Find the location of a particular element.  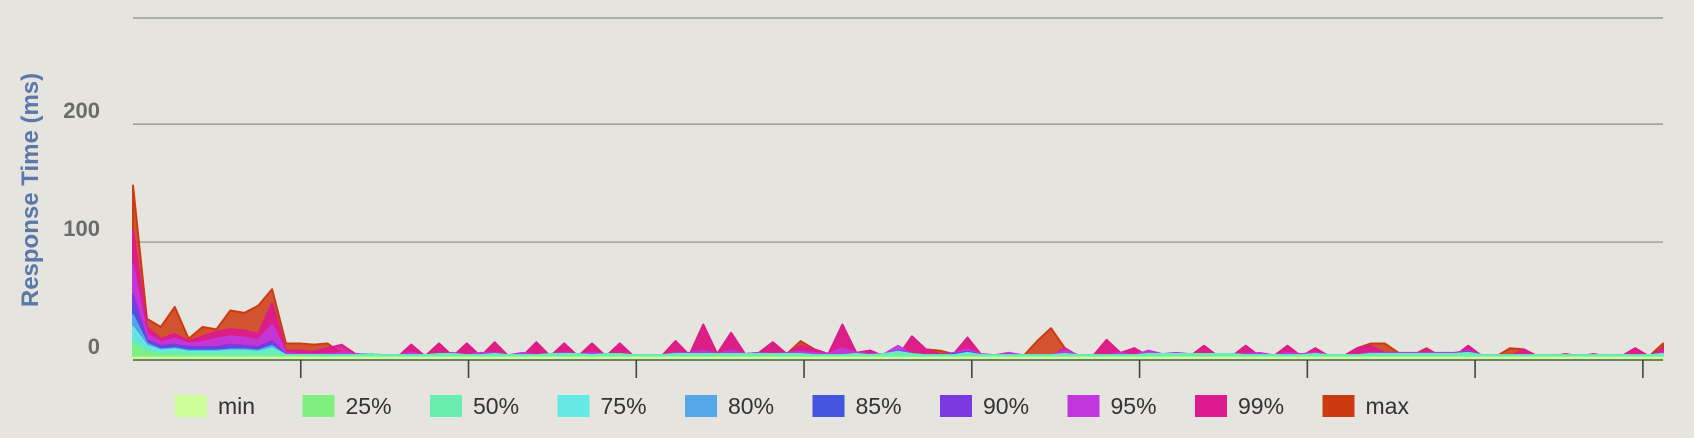

axis-layer is located at coordinates (898, 368).